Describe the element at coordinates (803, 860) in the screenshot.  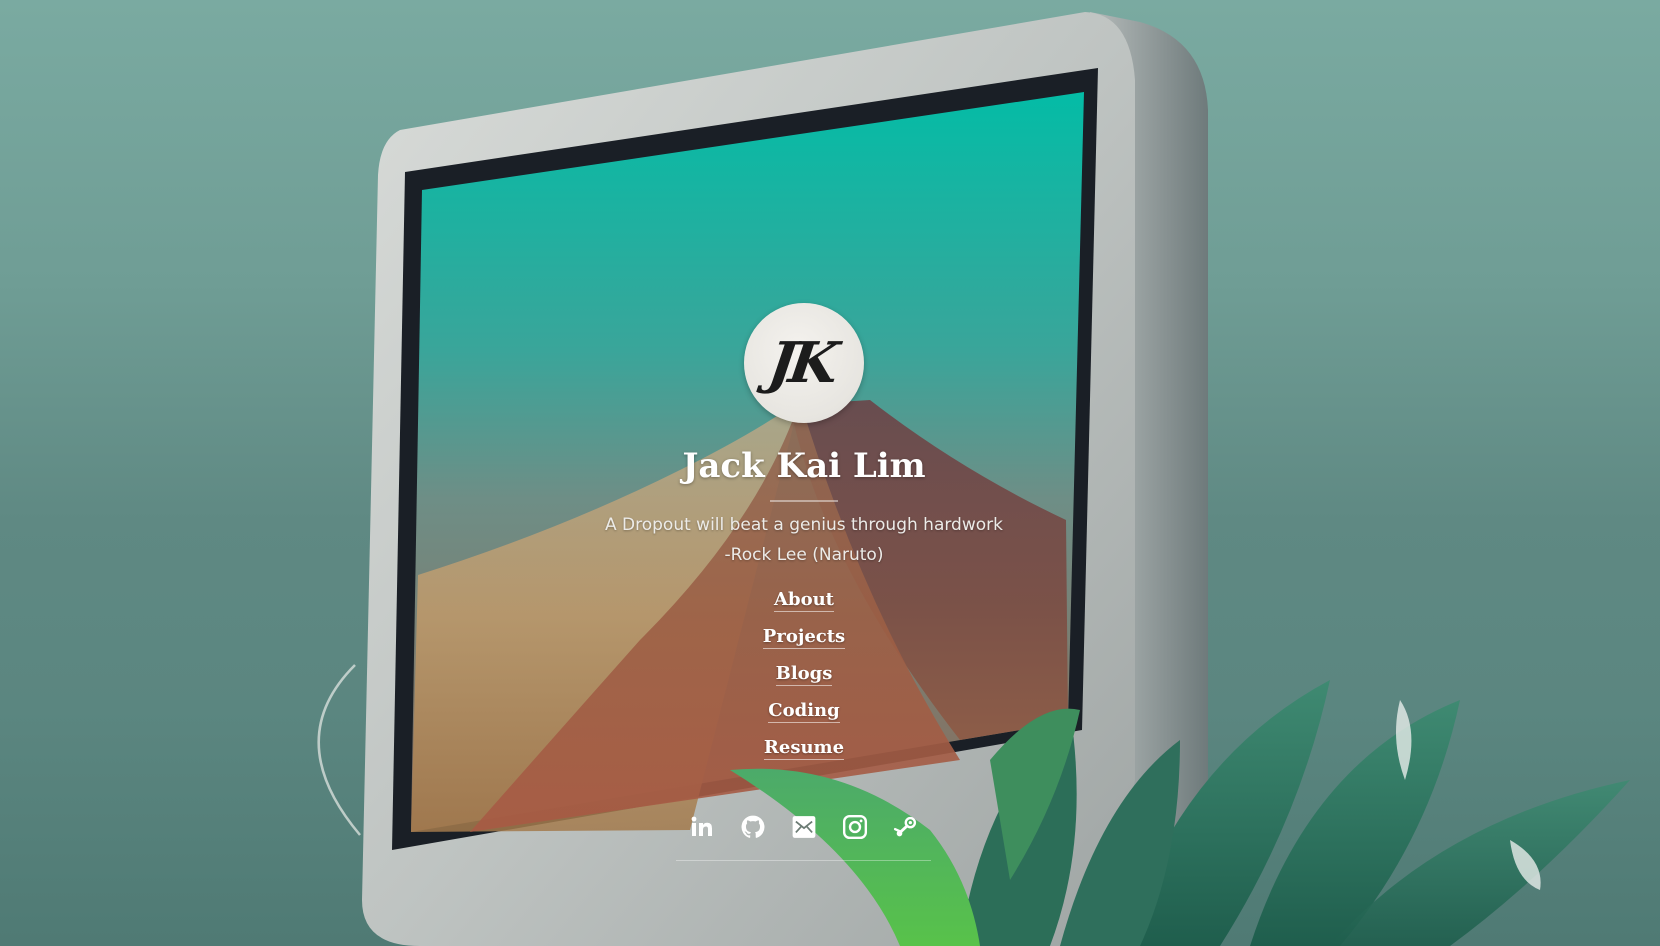
I see `social-divider` at that location.